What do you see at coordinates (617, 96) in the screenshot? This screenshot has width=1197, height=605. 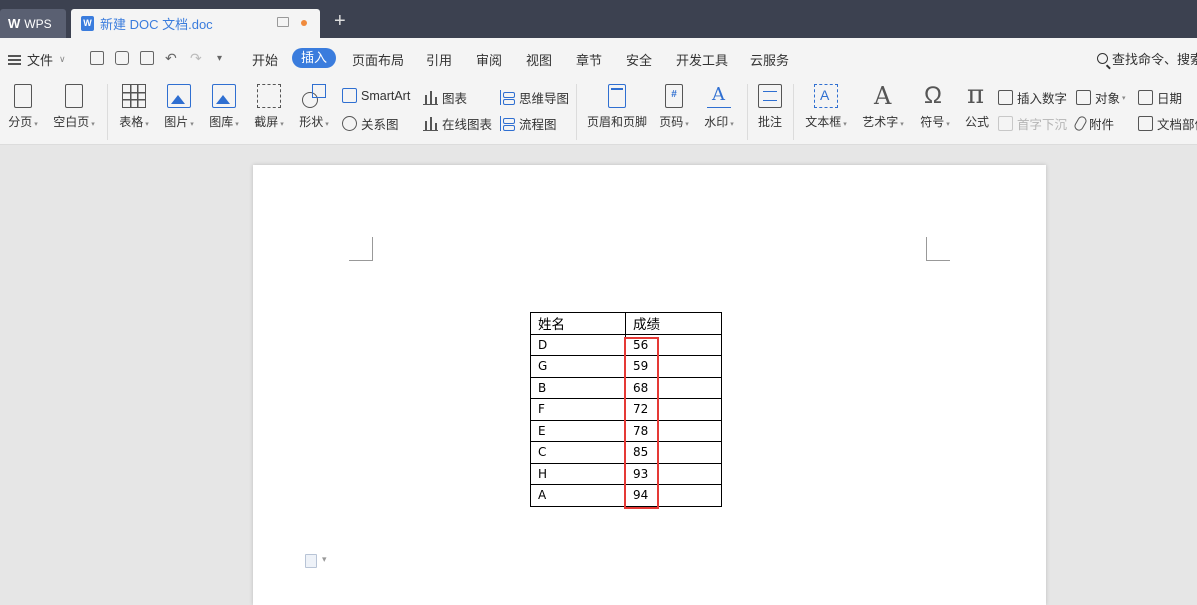 I see `header-footer-icon` at bounding box center [617, 96].